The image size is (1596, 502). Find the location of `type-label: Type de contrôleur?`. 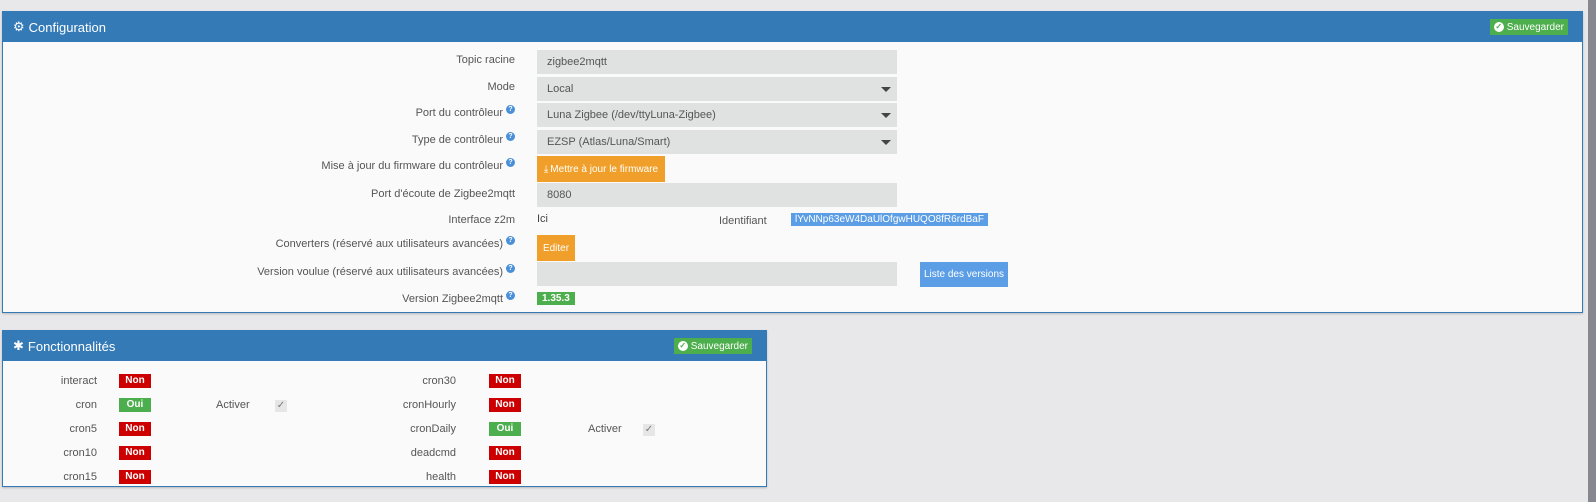

type-label: Type de contrôleur? is located at coordinates (463, 139).